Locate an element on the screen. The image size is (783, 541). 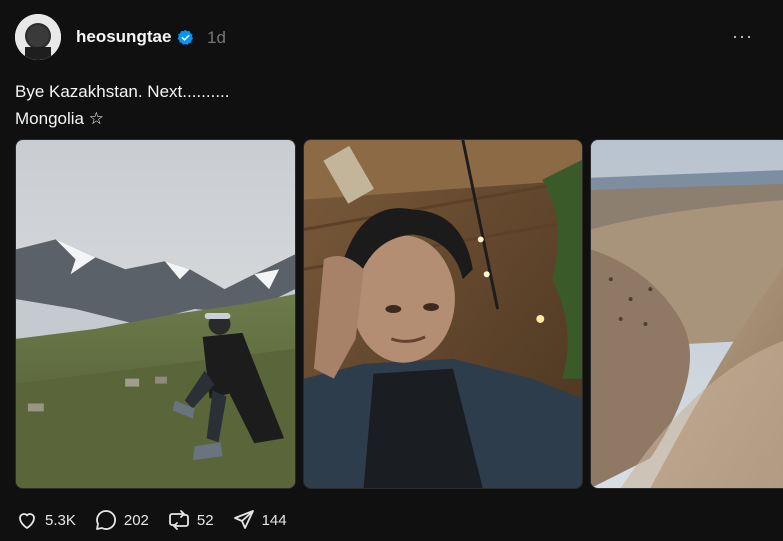
heart-icon is located at coordinates (27, 521).